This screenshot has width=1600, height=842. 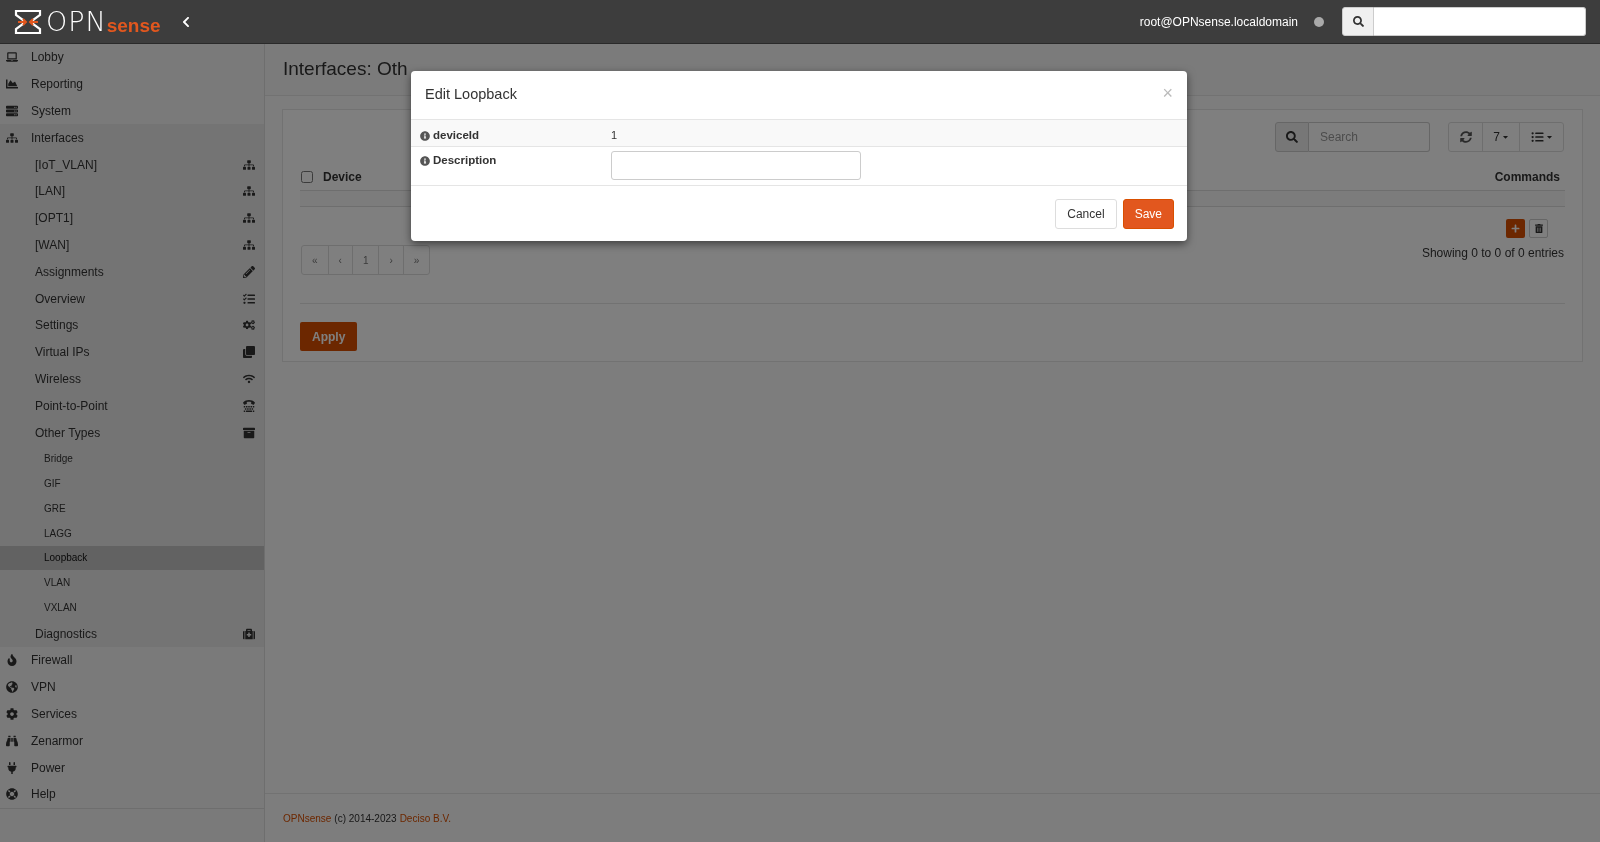 I want to click on archive-box-icon, so click(x=249, y=432).